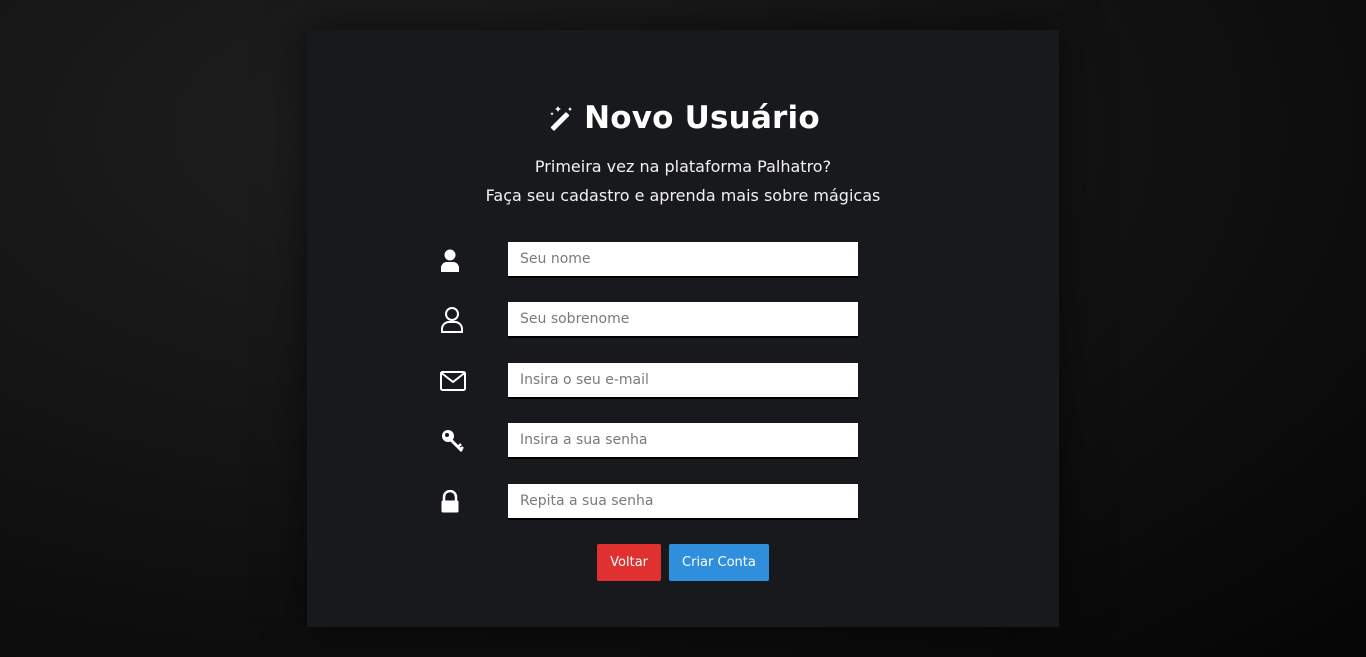 The height and width of the screenshot is (657, 1366). Describe the element at coordinates (683, 260) in the screenshot. I see `first-name-input` at that location.